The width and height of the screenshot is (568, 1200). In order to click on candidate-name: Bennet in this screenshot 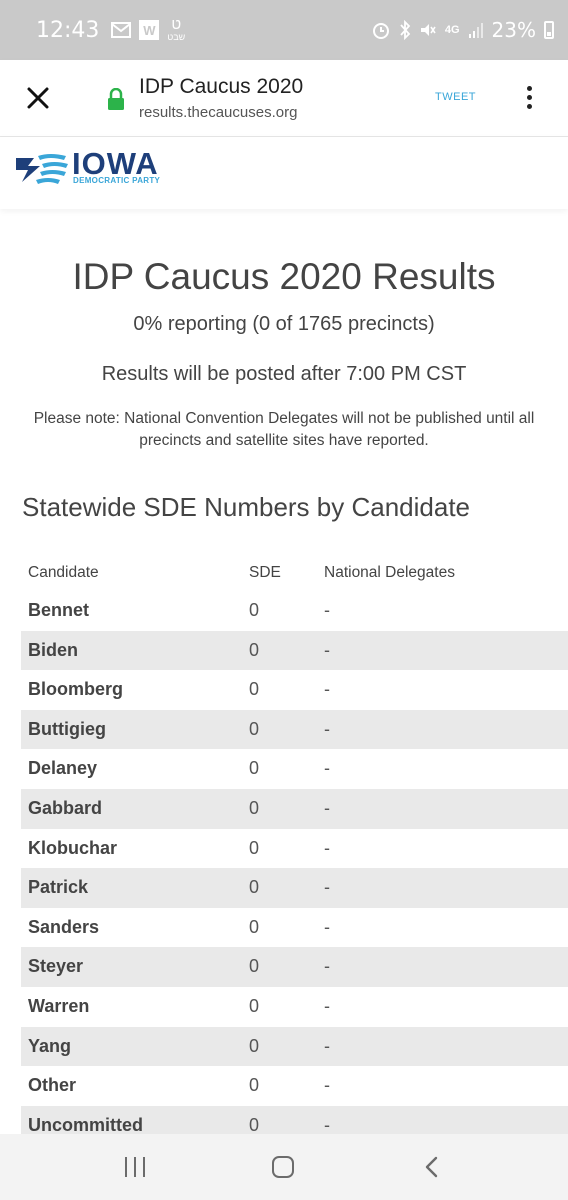, I will do `click(59, 610)`.